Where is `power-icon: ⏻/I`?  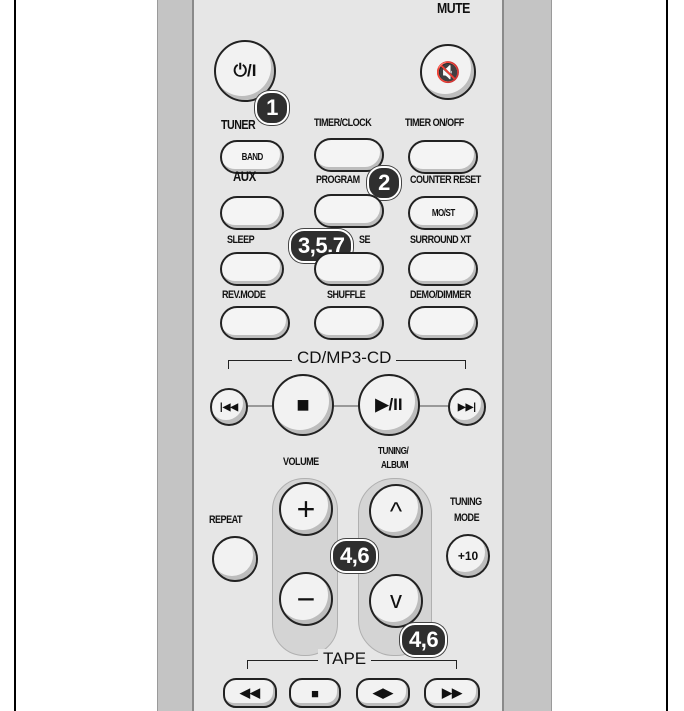
power-icon: ⏻/I is located at coordinates (245, 70).